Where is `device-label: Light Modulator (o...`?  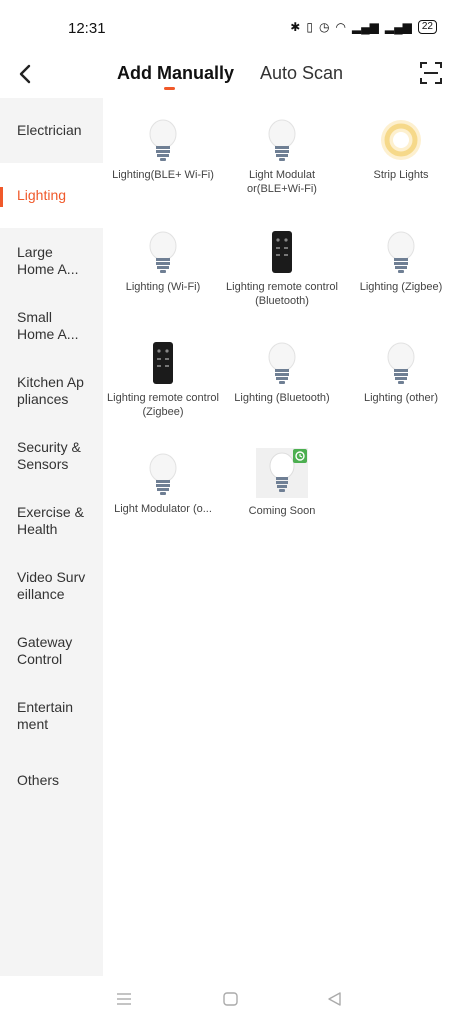 device-label: Light Modulator (o... is located at coordinates (163, 509).